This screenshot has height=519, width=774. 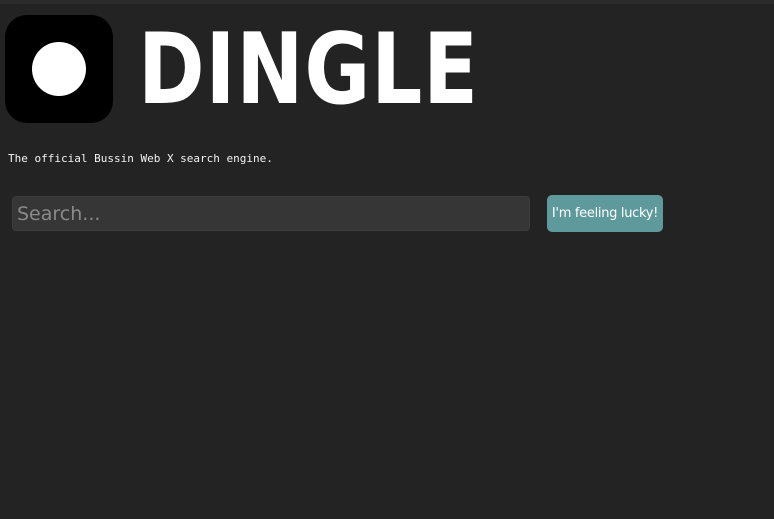 I want to click on feeling-lucky-button: I'm feeling lucky!, so click(x=605, y=213).